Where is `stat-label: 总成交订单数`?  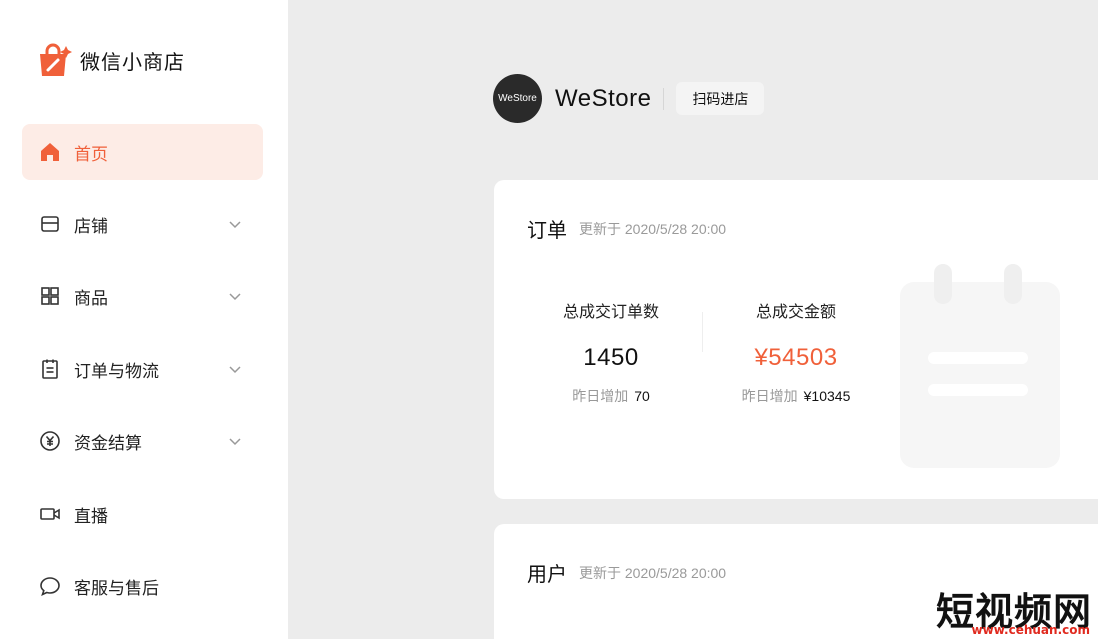
stat-label: 总成交订单数 is located at coordinates (610, 312).